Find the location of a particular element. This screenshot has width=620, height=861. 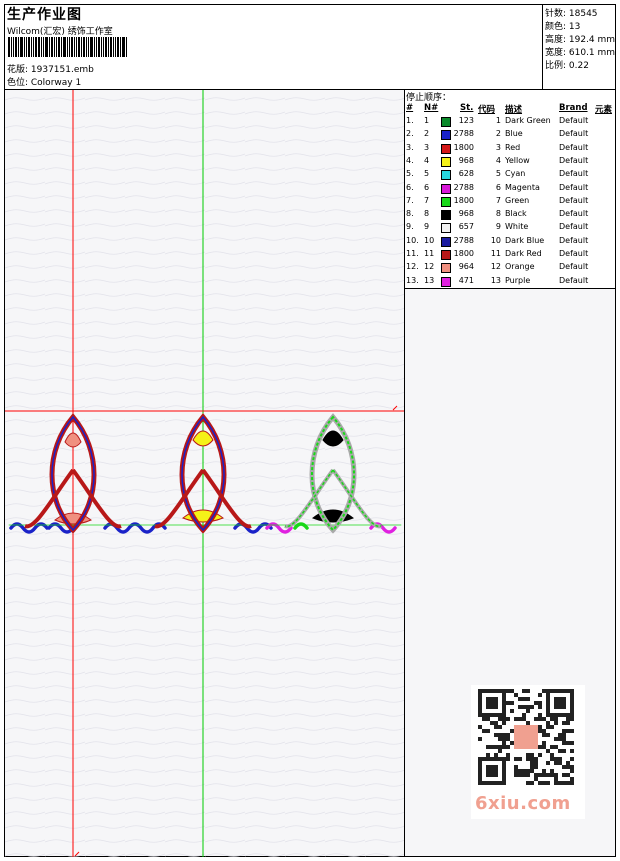

table-row: 2. 2 2788 2 Blue Default is located at coordinates (510, 135).